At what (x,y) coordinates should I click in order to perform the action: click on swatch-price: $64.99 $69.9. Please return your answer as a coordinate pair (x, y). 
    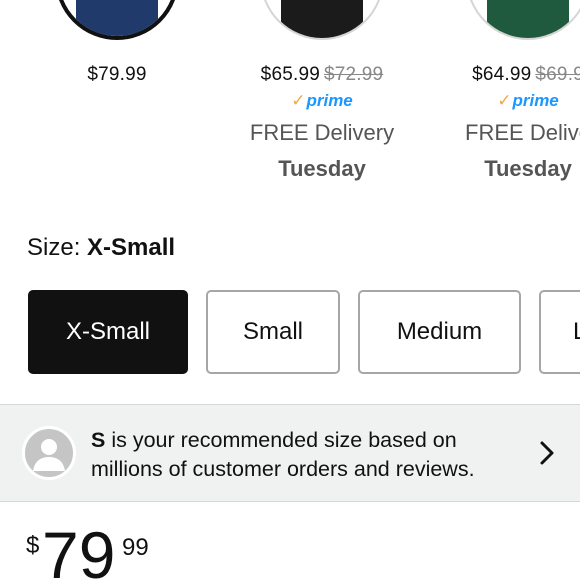
    Looking at the image, I should click on (504, 75).